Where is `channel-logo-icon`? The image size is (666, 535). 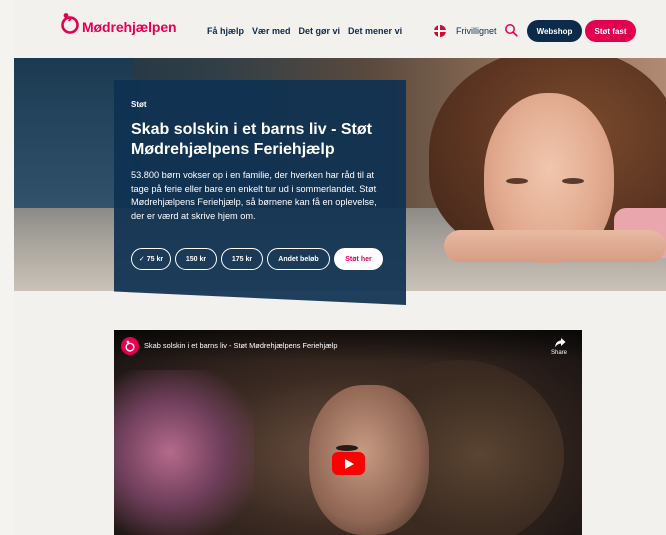 channel-logo-icon is located at coordinates (130, 346).